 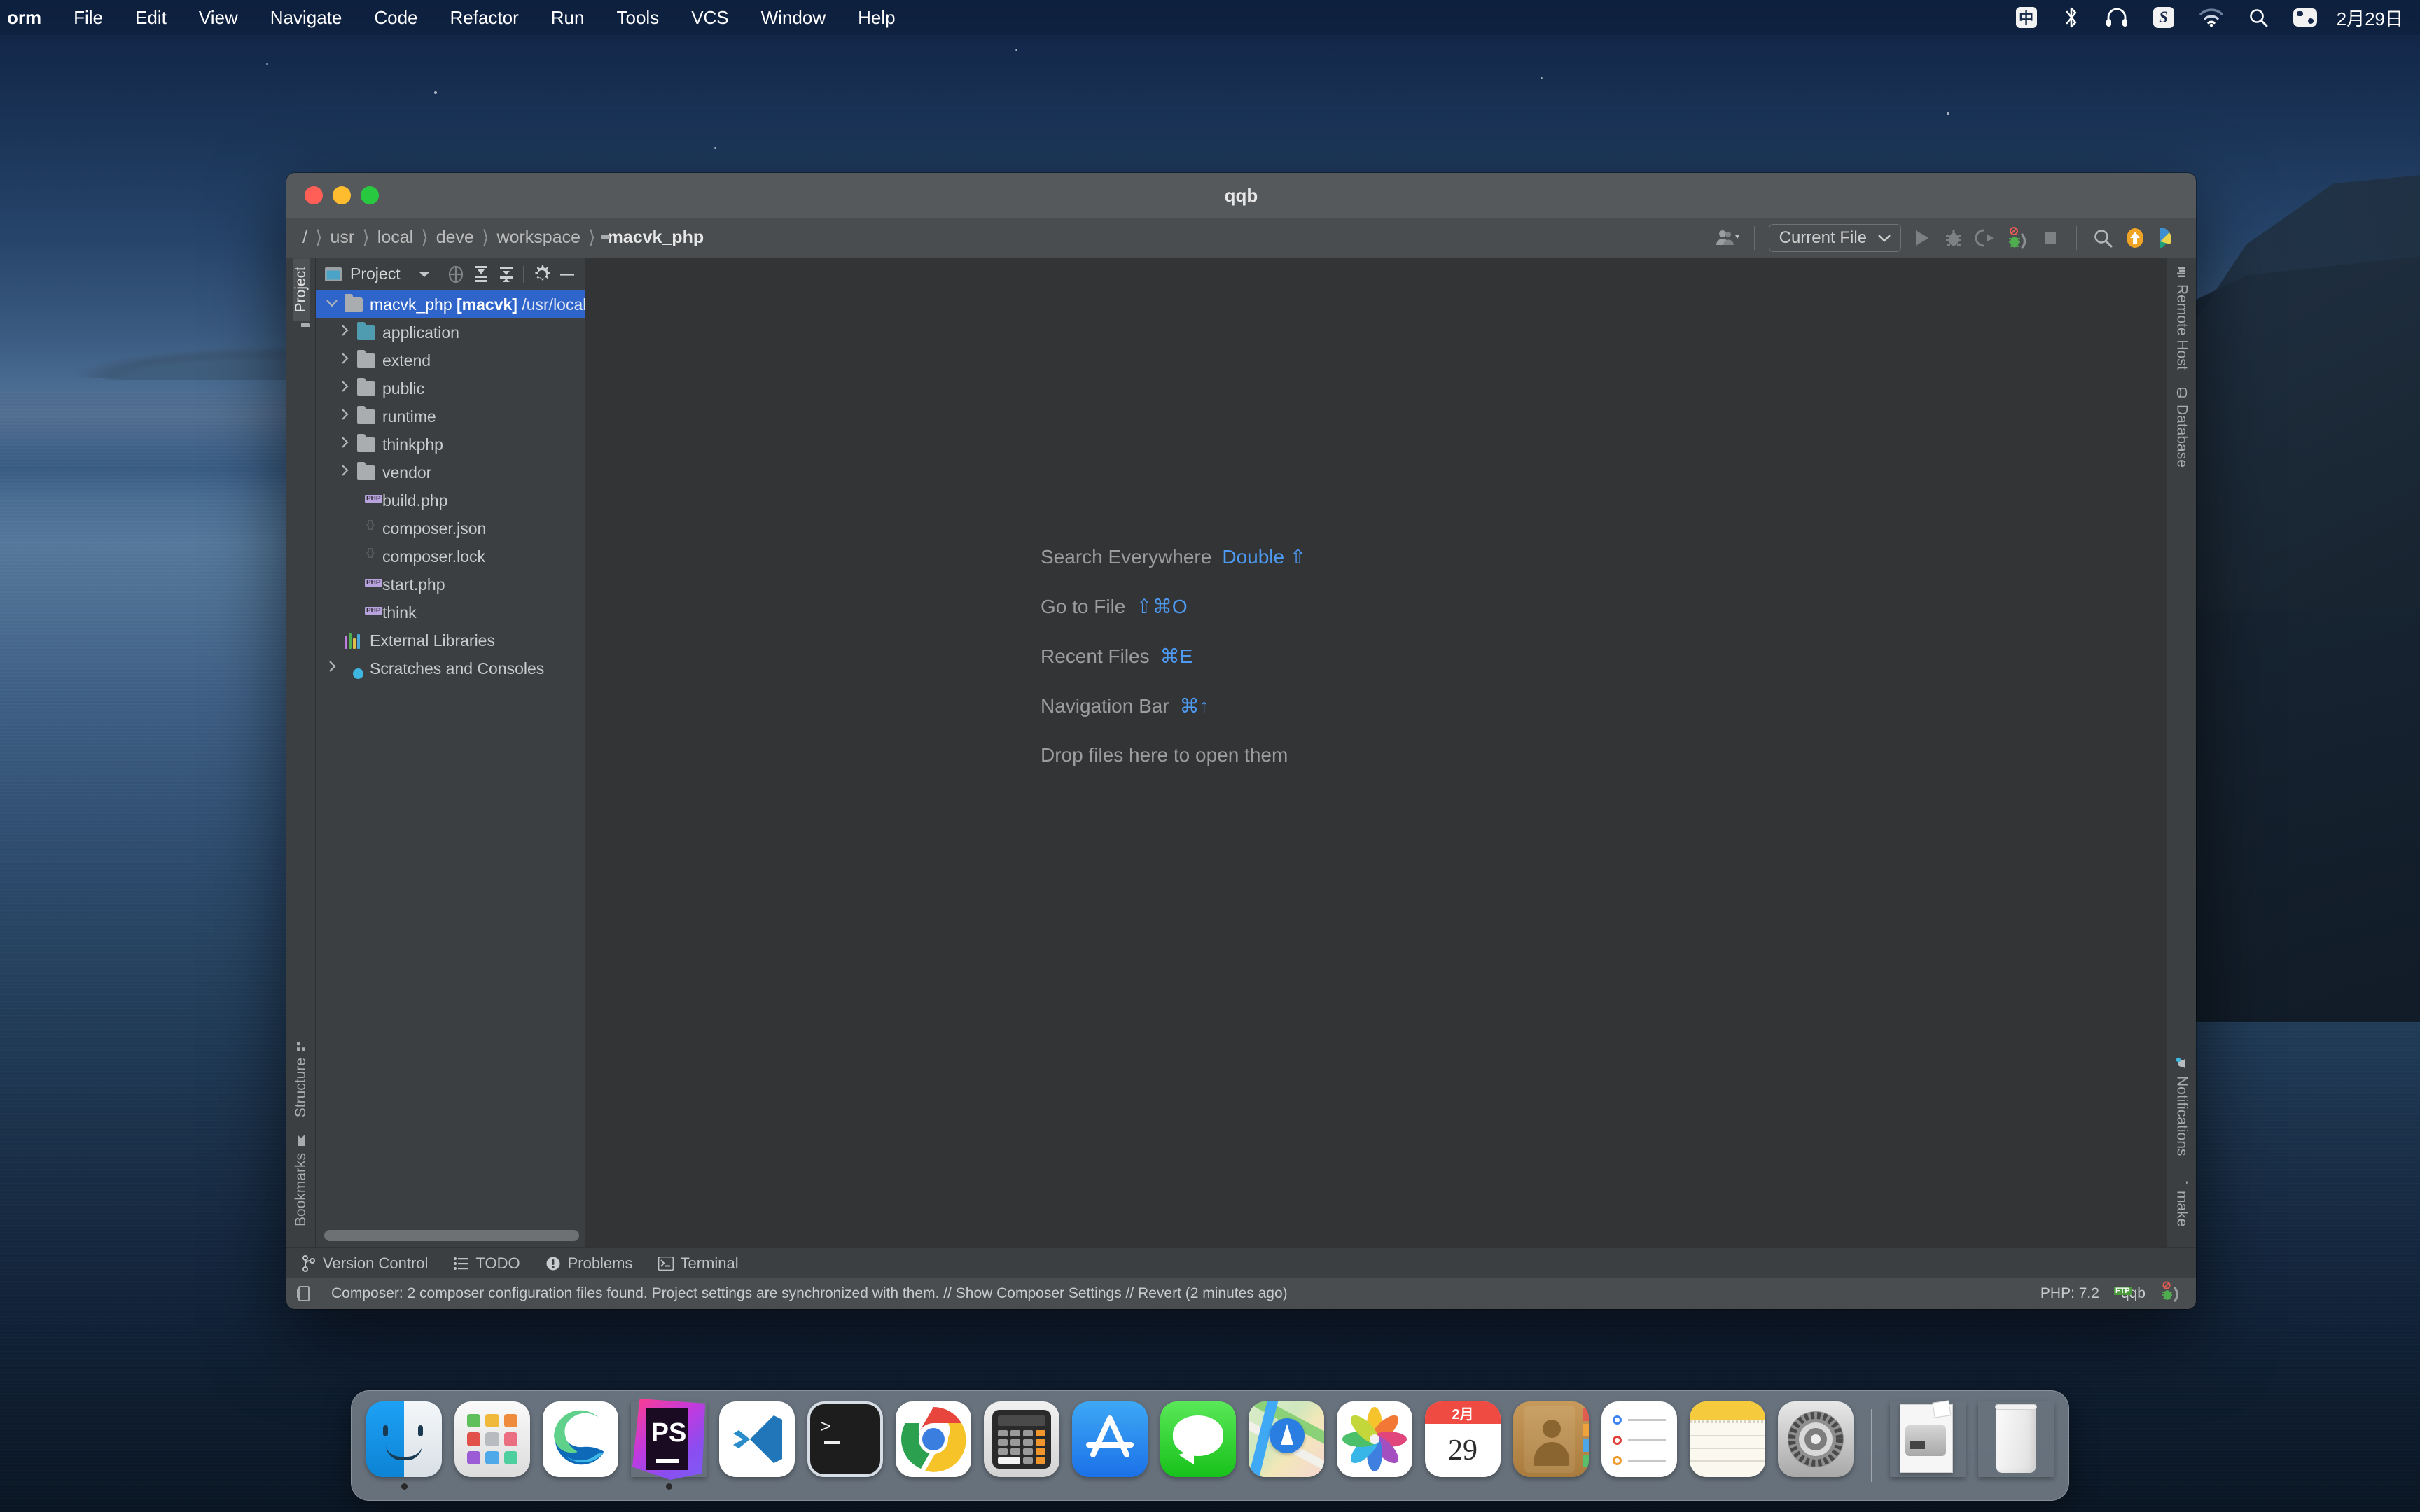 What do you see at coordinates (377, 274) in the screenshot?
I see `project-panel-title: Project` at bounding box center [377, 274].